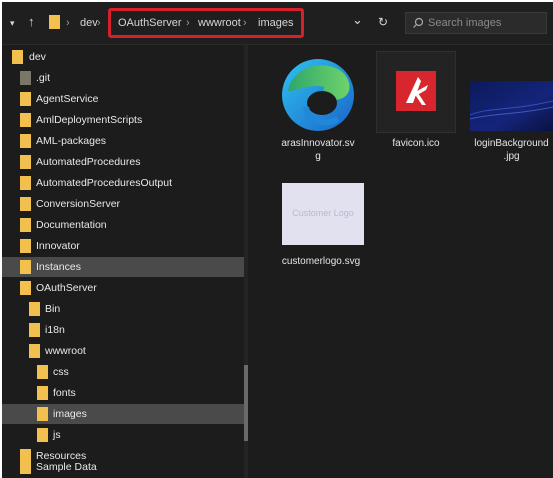 The height and width of the screenshot is (478, 553). I want to click on sidebar-item-oauthserver: OAuthServer, so click(123, 288).